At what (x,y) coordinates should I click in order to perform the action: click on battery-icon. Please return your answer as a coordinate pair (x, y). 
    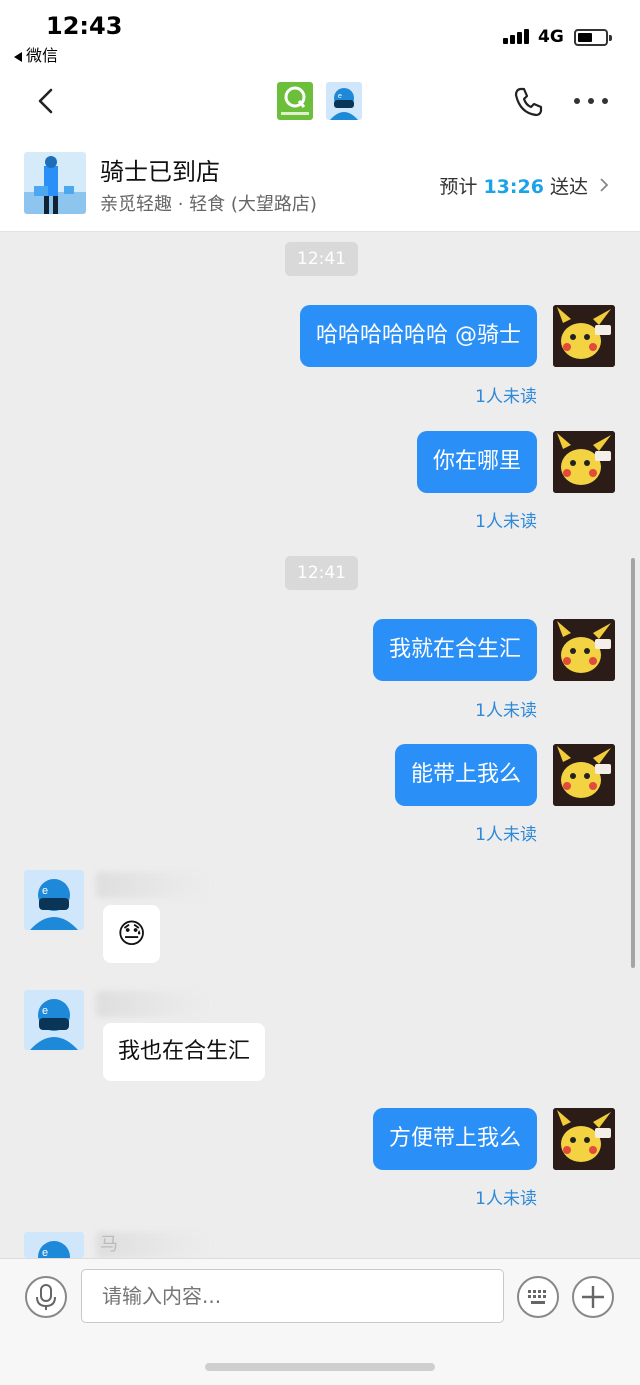
    Looking at the image, I should click on (593, 37).